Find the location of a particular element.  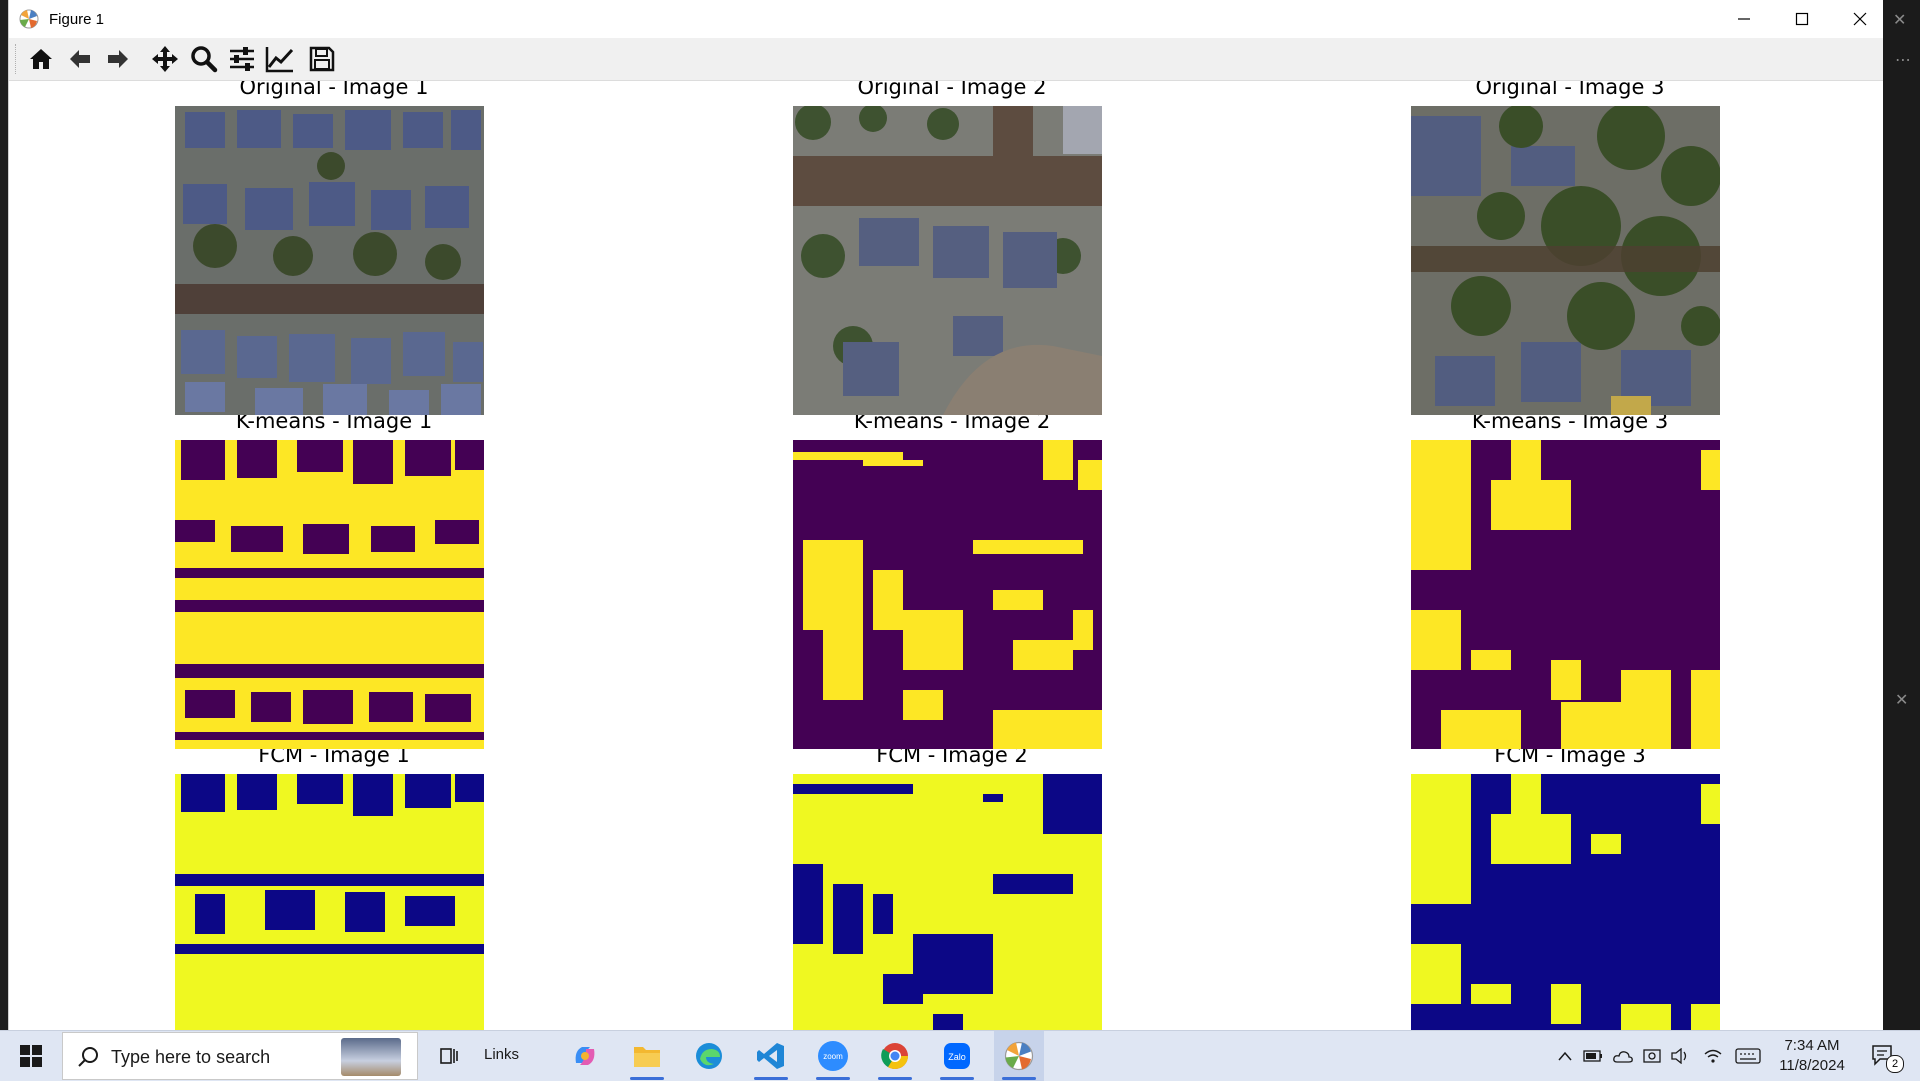

svg-text: zoom is located at coordinates (833, 1056).